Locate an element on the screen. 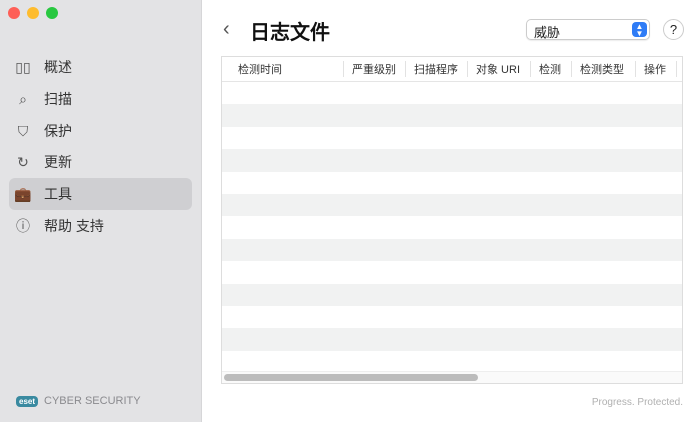  chevron-updown-icon: ▲ ▼ is located at coordinates (639, 30).